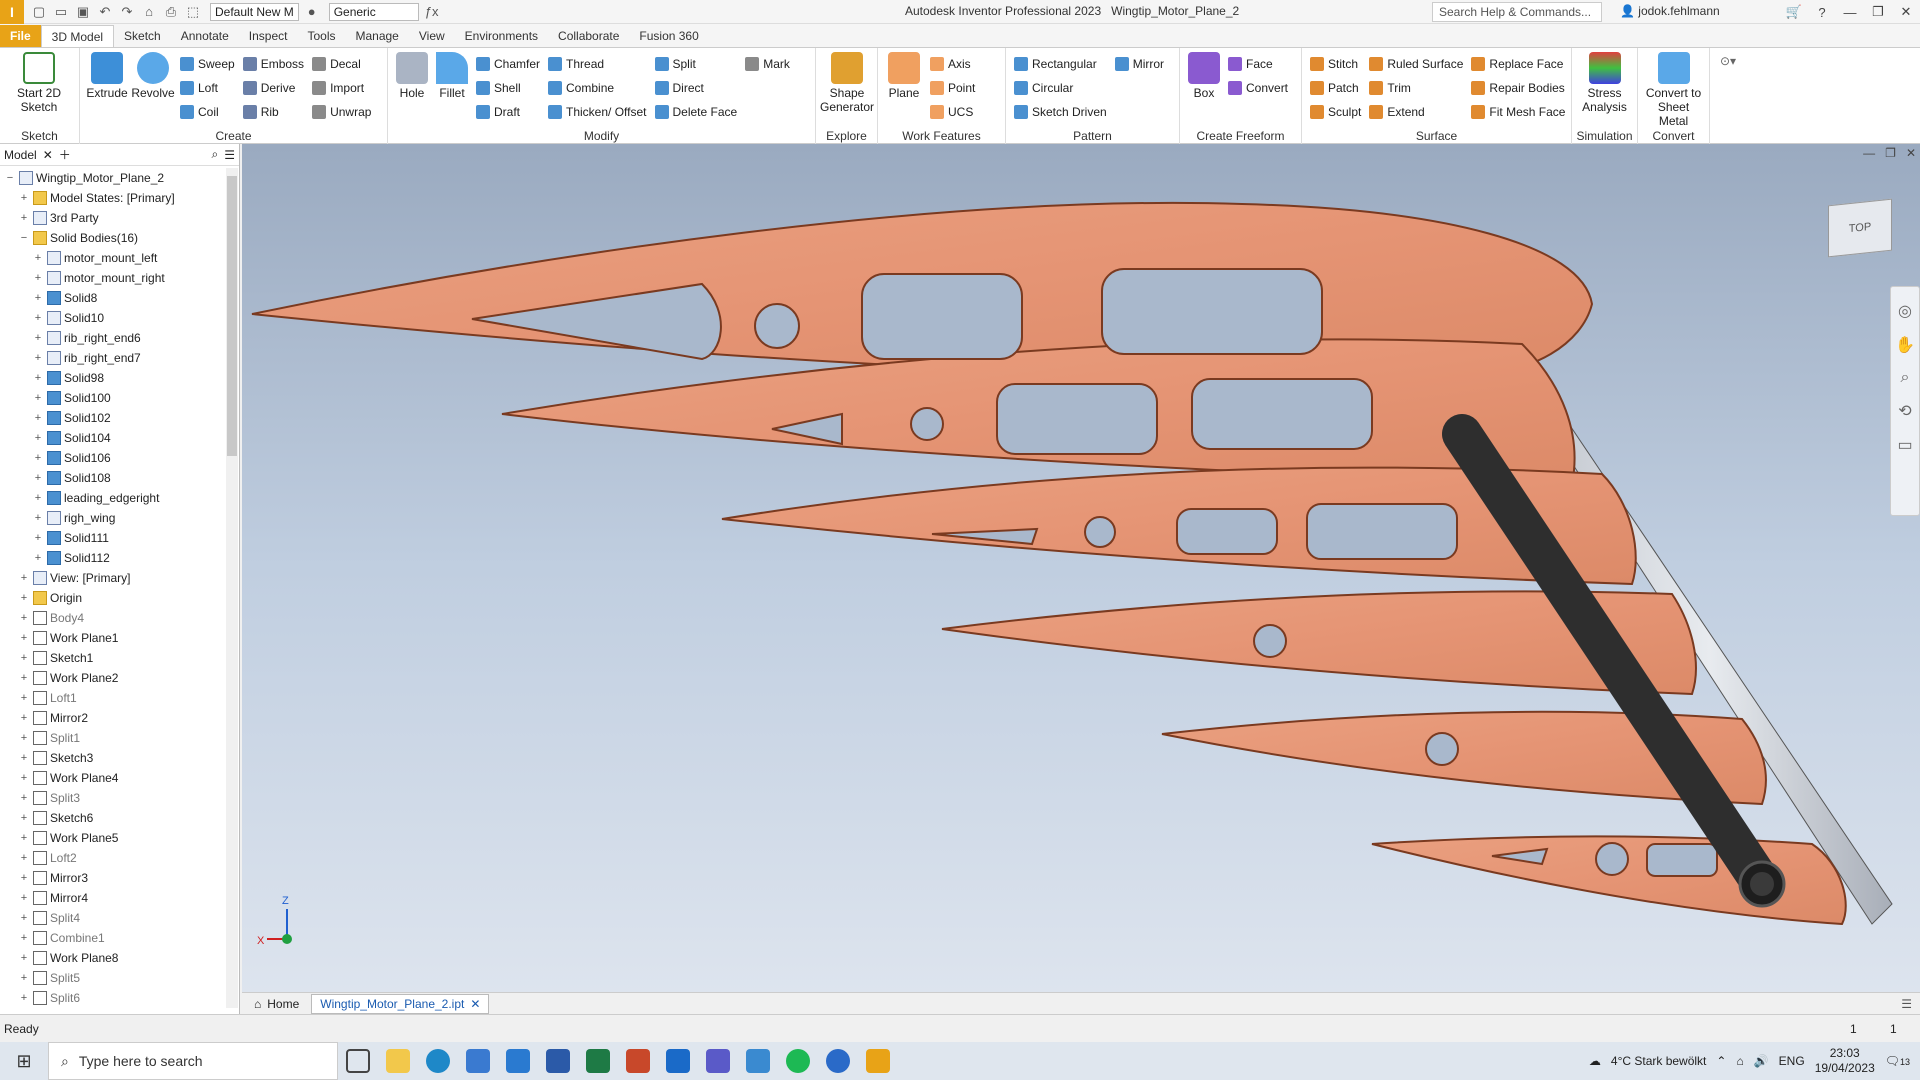 This screenshot has width=1920, height=1080. Describe the element at coordinates (112, 998) in the screenshot. I see `tree-node: + Split6` at that location.